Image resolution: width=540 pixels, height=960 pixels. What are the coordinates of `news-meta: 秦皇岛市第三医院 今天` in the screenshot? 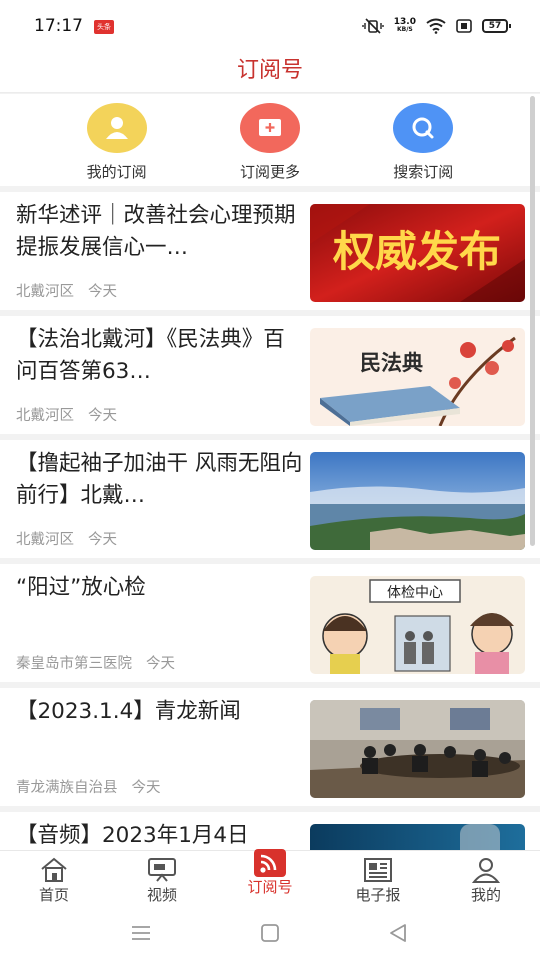 It's located at (95, 662).